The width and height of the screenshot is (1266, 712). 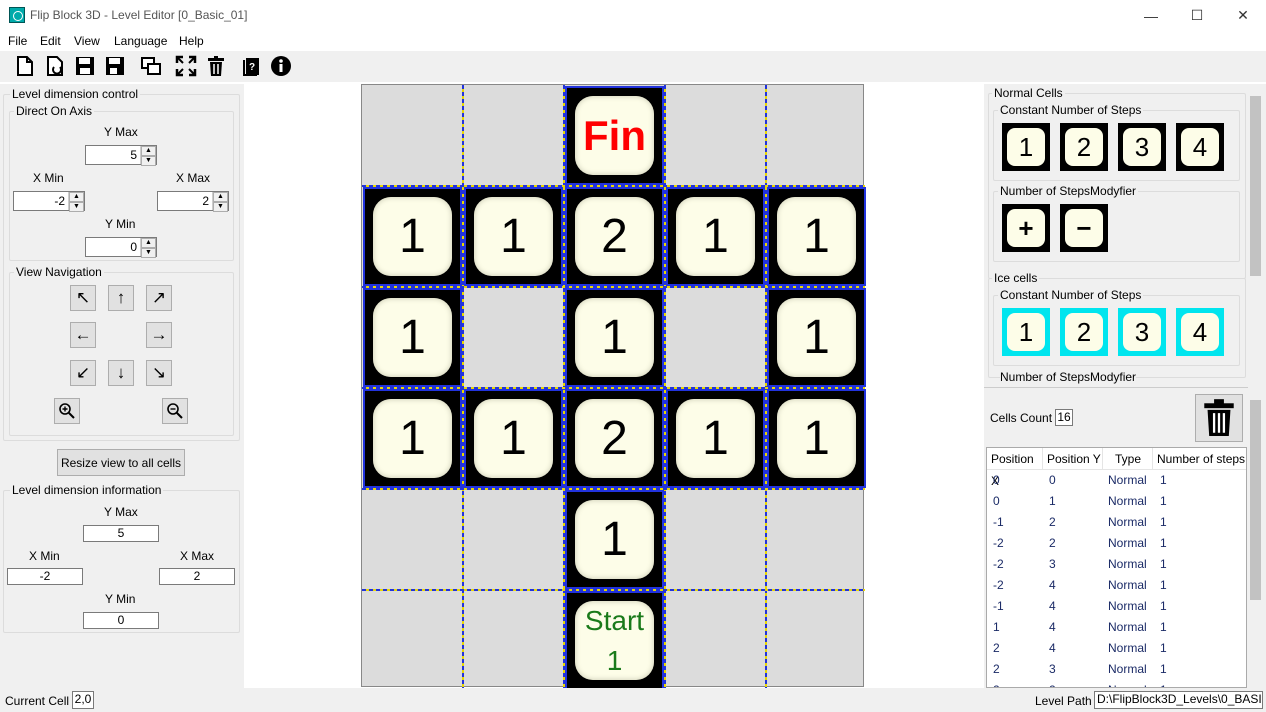 I want to click on normal-cell-4-tile: 4, so click(x=1200, y=147).